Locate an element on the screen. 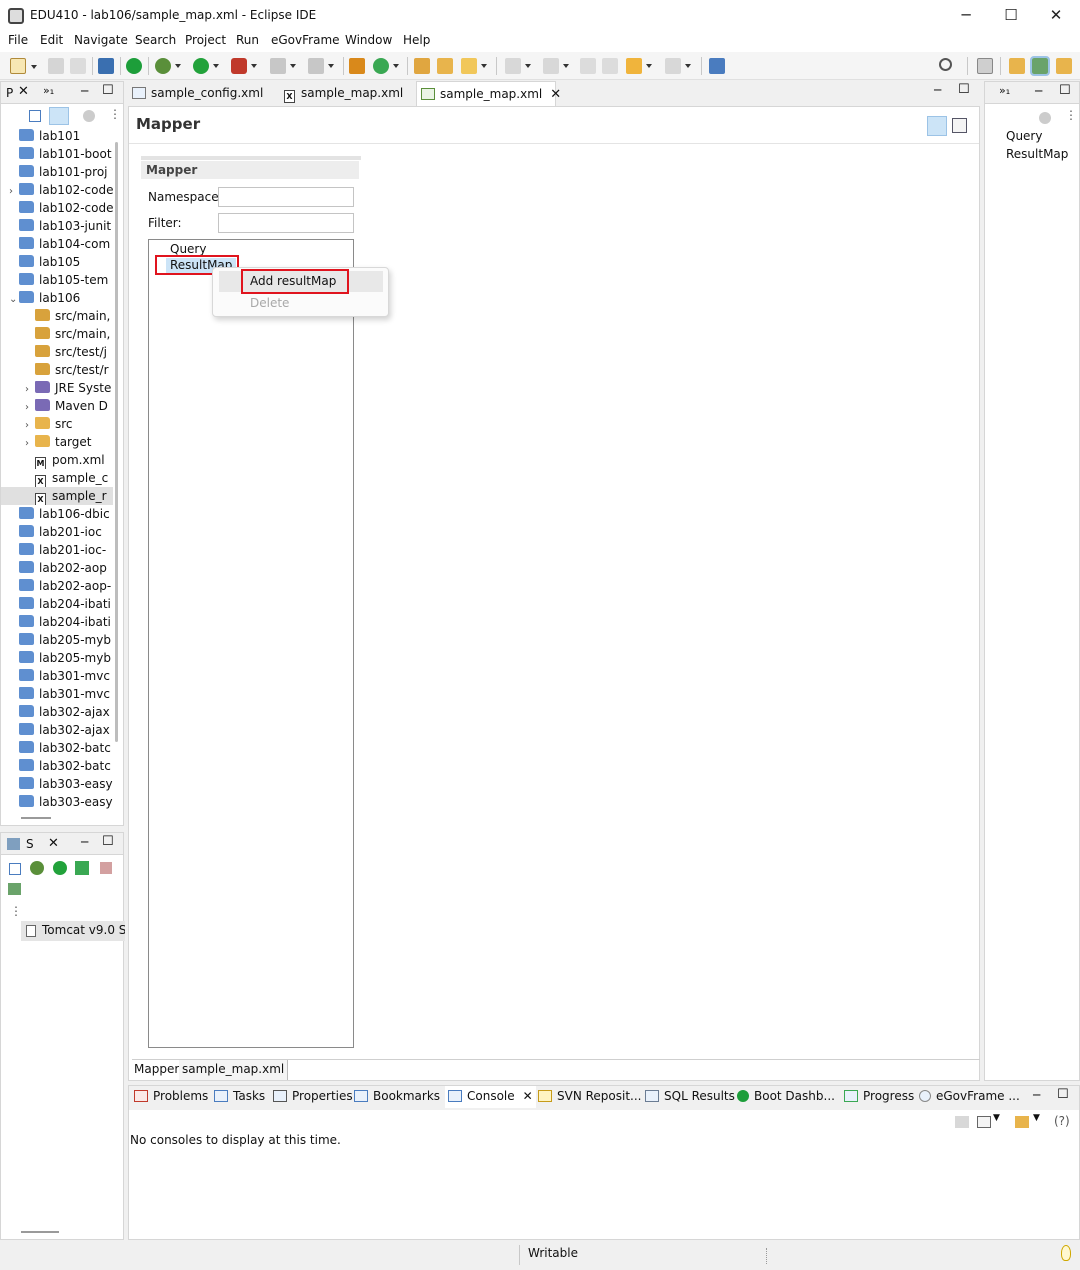  boot-start-icon is located at coordinates (134, 66).